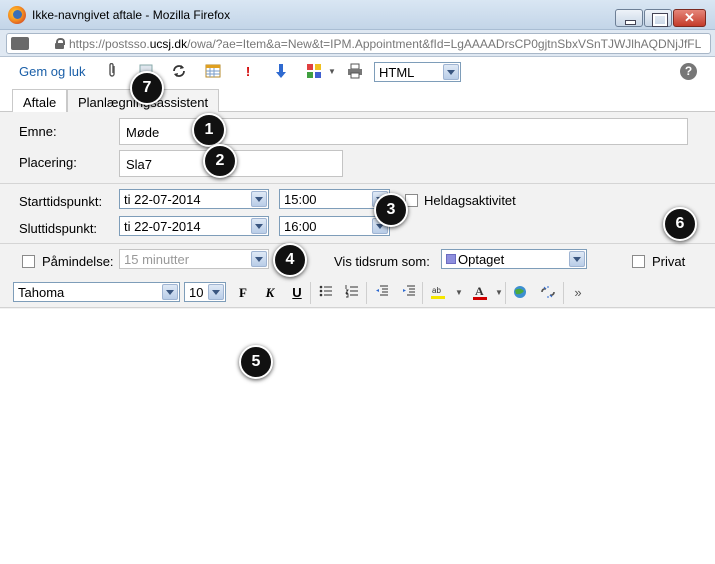  What do you see at coordinates (689, 18) in the screenshot?
I see `close-window-button` at bounding box center [689, 18].